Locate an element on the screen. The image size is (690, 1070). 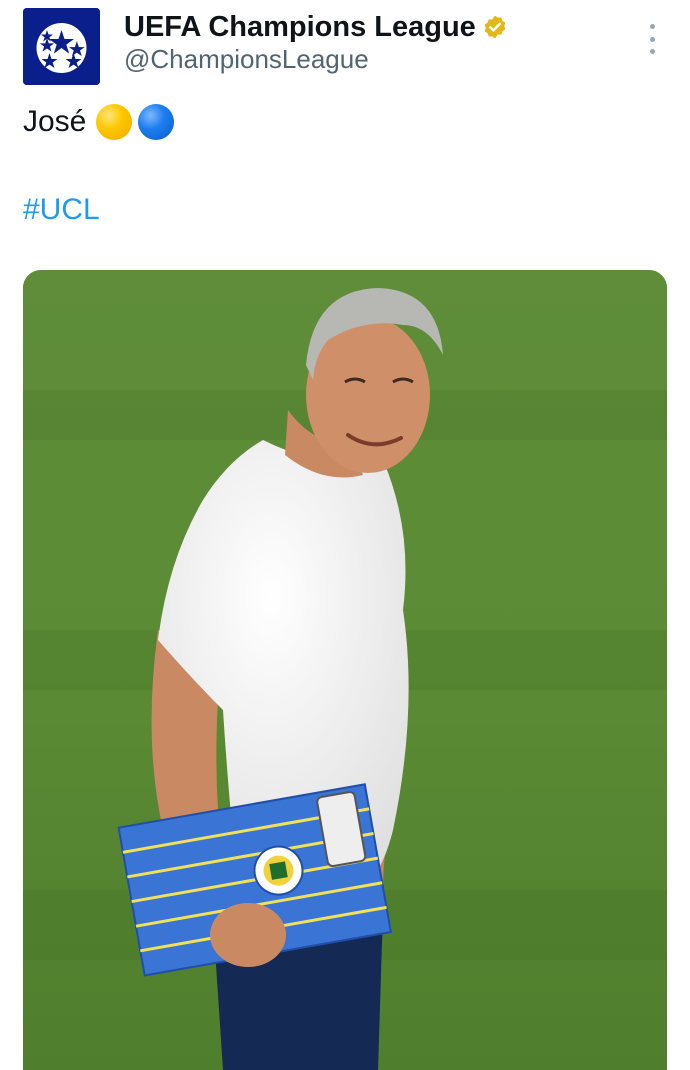
author-avatar is located at coordinates (61, 46).